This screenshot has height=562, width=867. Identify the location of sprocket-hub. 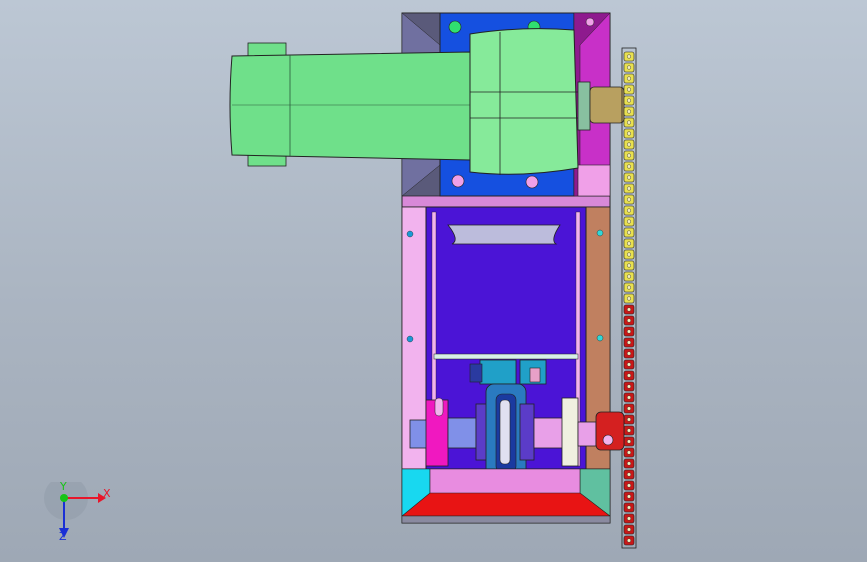
(610, 431).